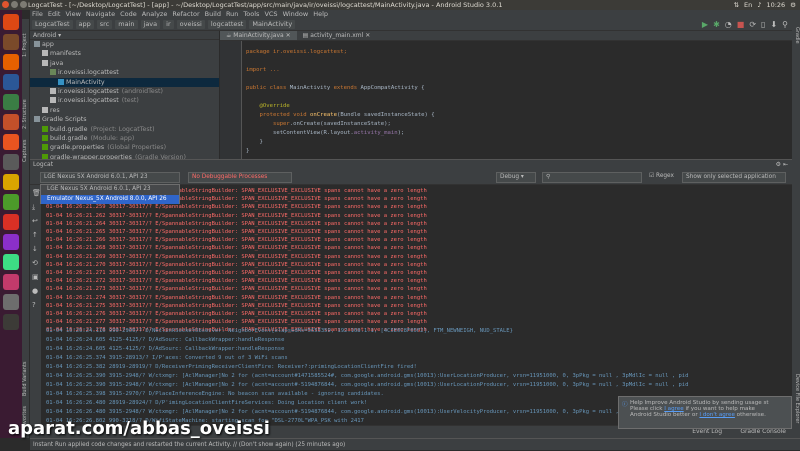  I want to click on menu-item-tools: Tools, so click(251, 14).